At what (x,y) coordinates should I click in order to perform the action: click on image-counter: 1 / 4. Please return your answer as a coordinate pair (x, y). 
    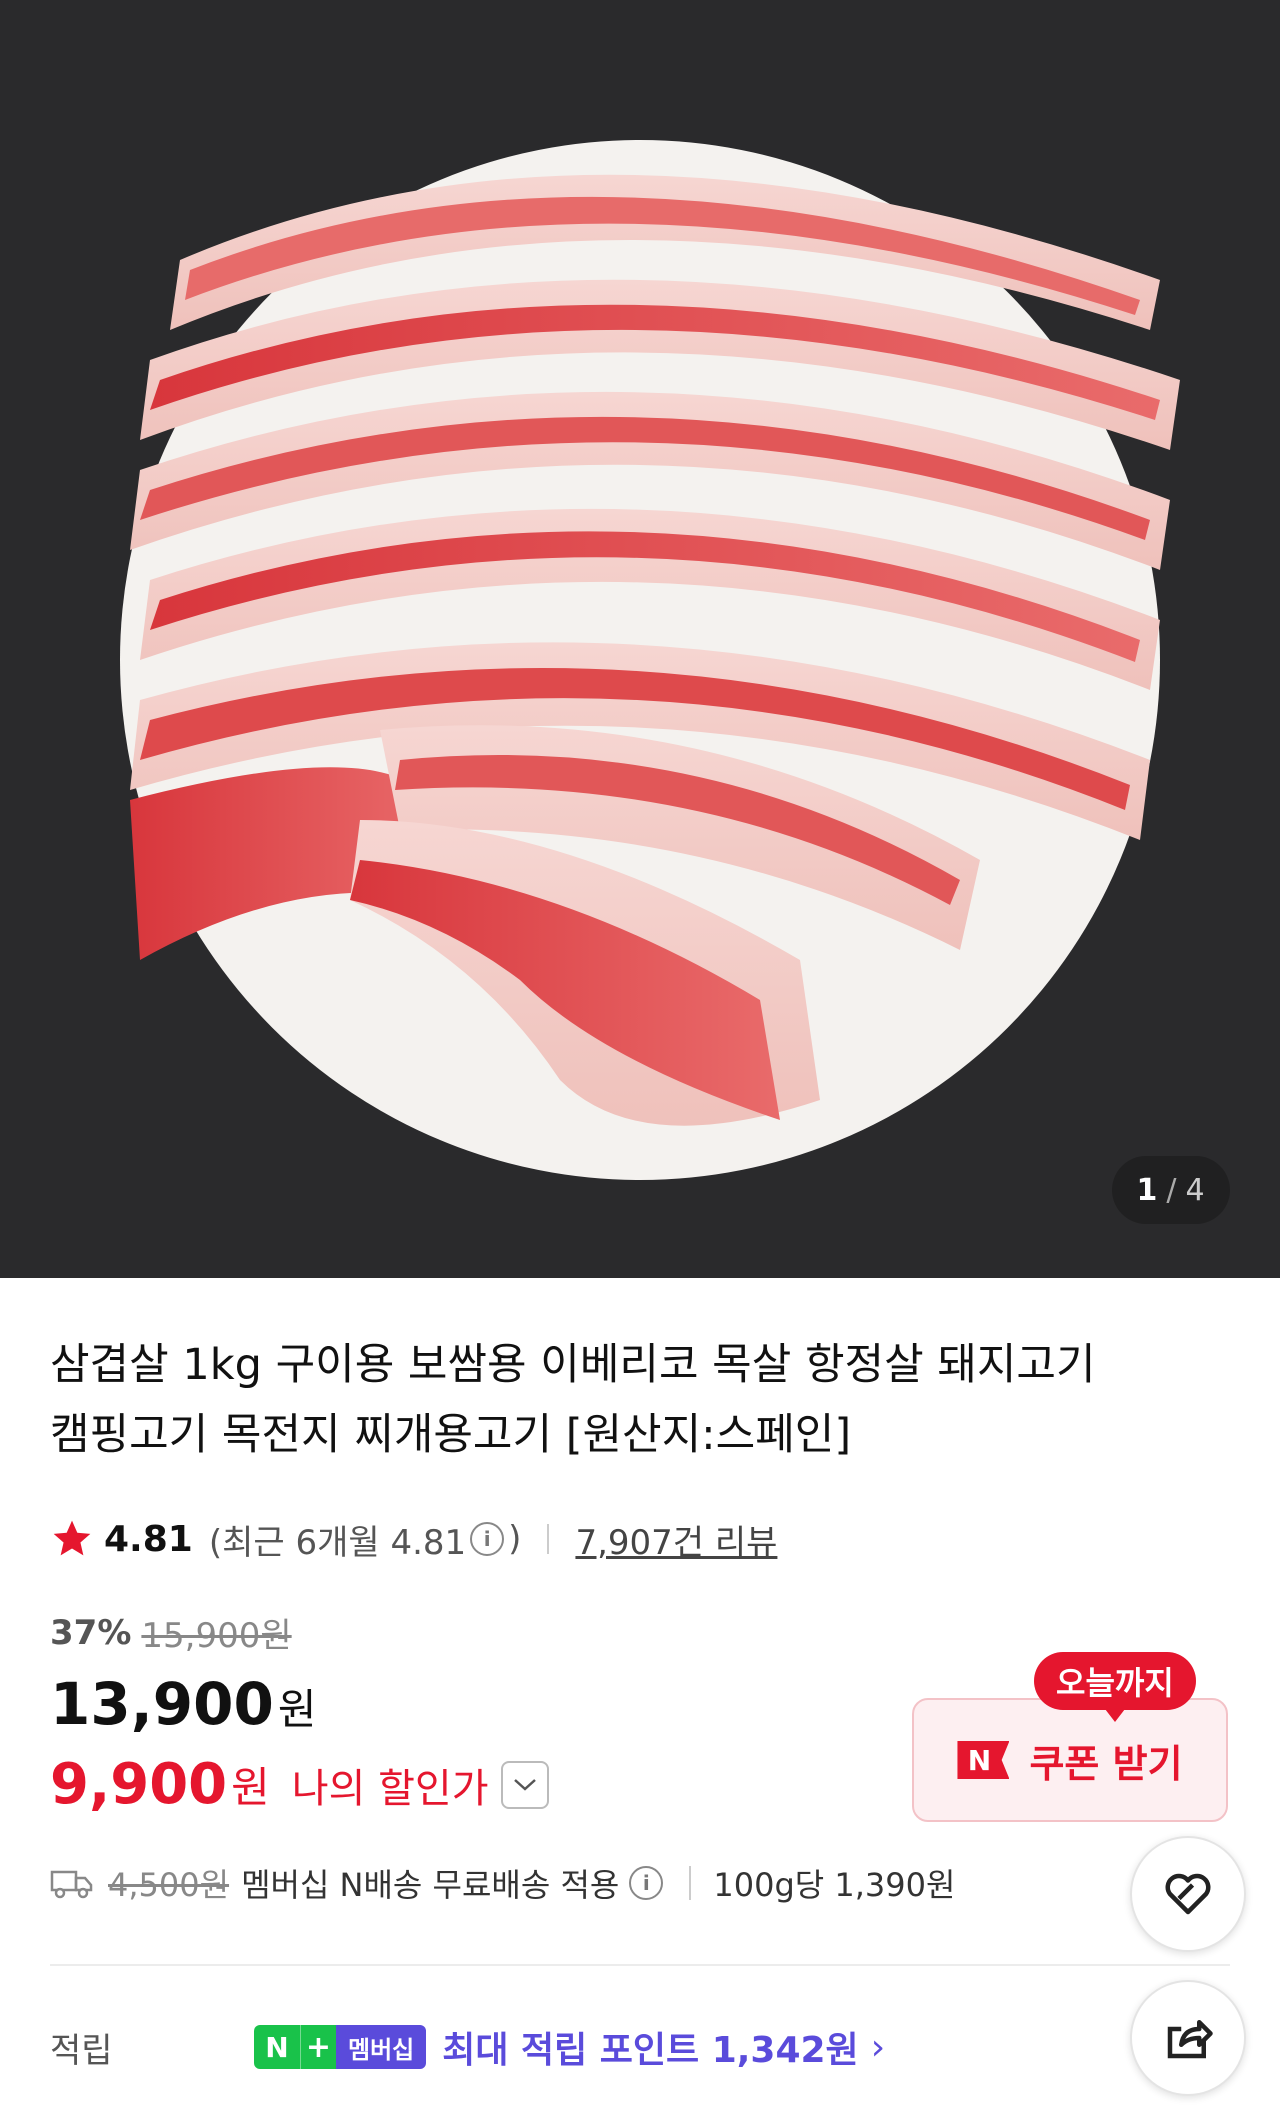
    Looking at the image, I should click on (1171, 1190).